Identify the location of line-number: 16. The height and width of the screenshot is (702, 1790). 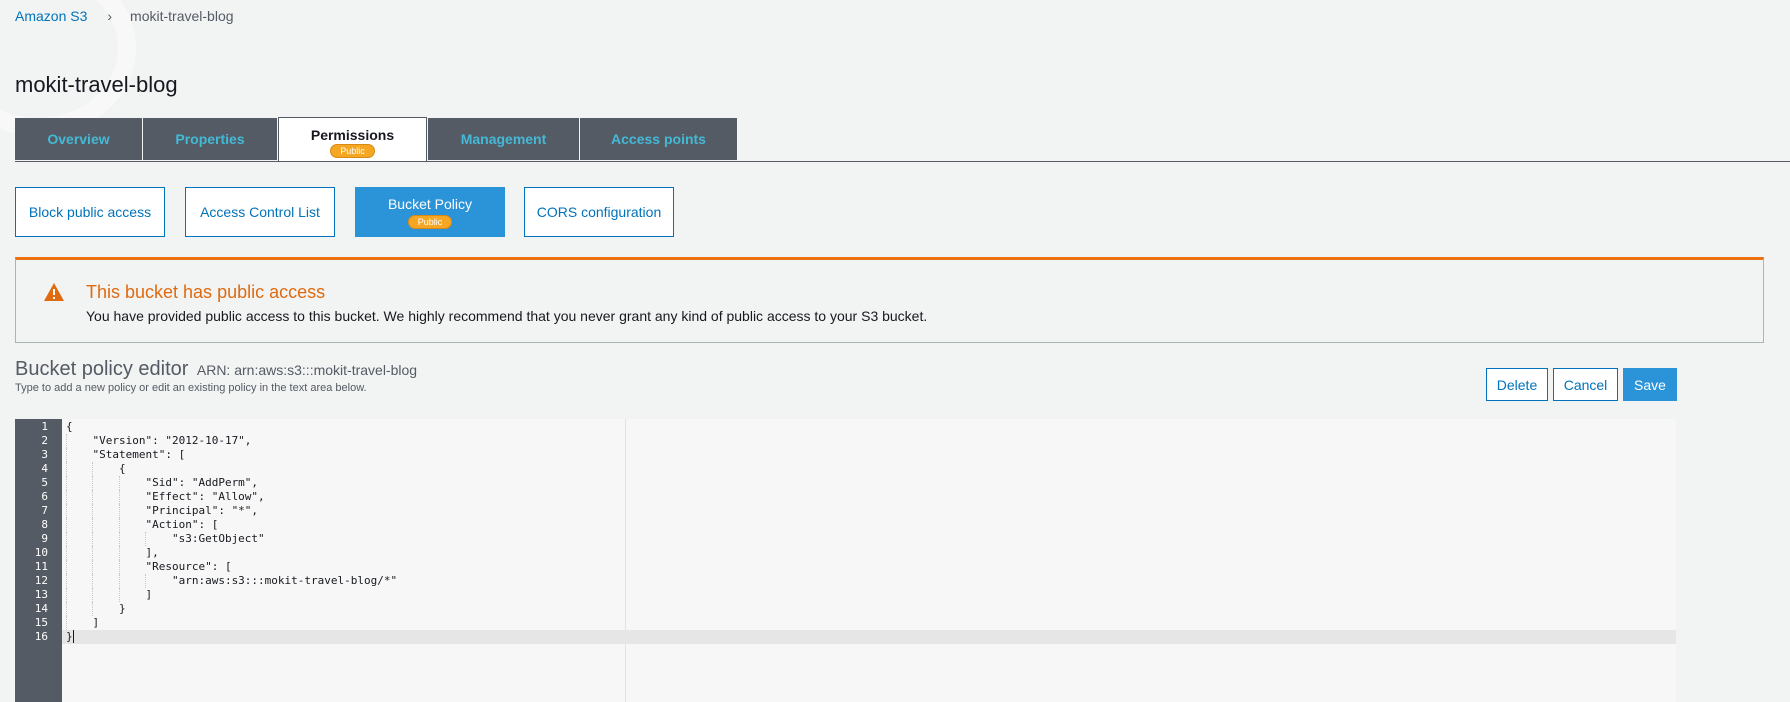
(41, 636).